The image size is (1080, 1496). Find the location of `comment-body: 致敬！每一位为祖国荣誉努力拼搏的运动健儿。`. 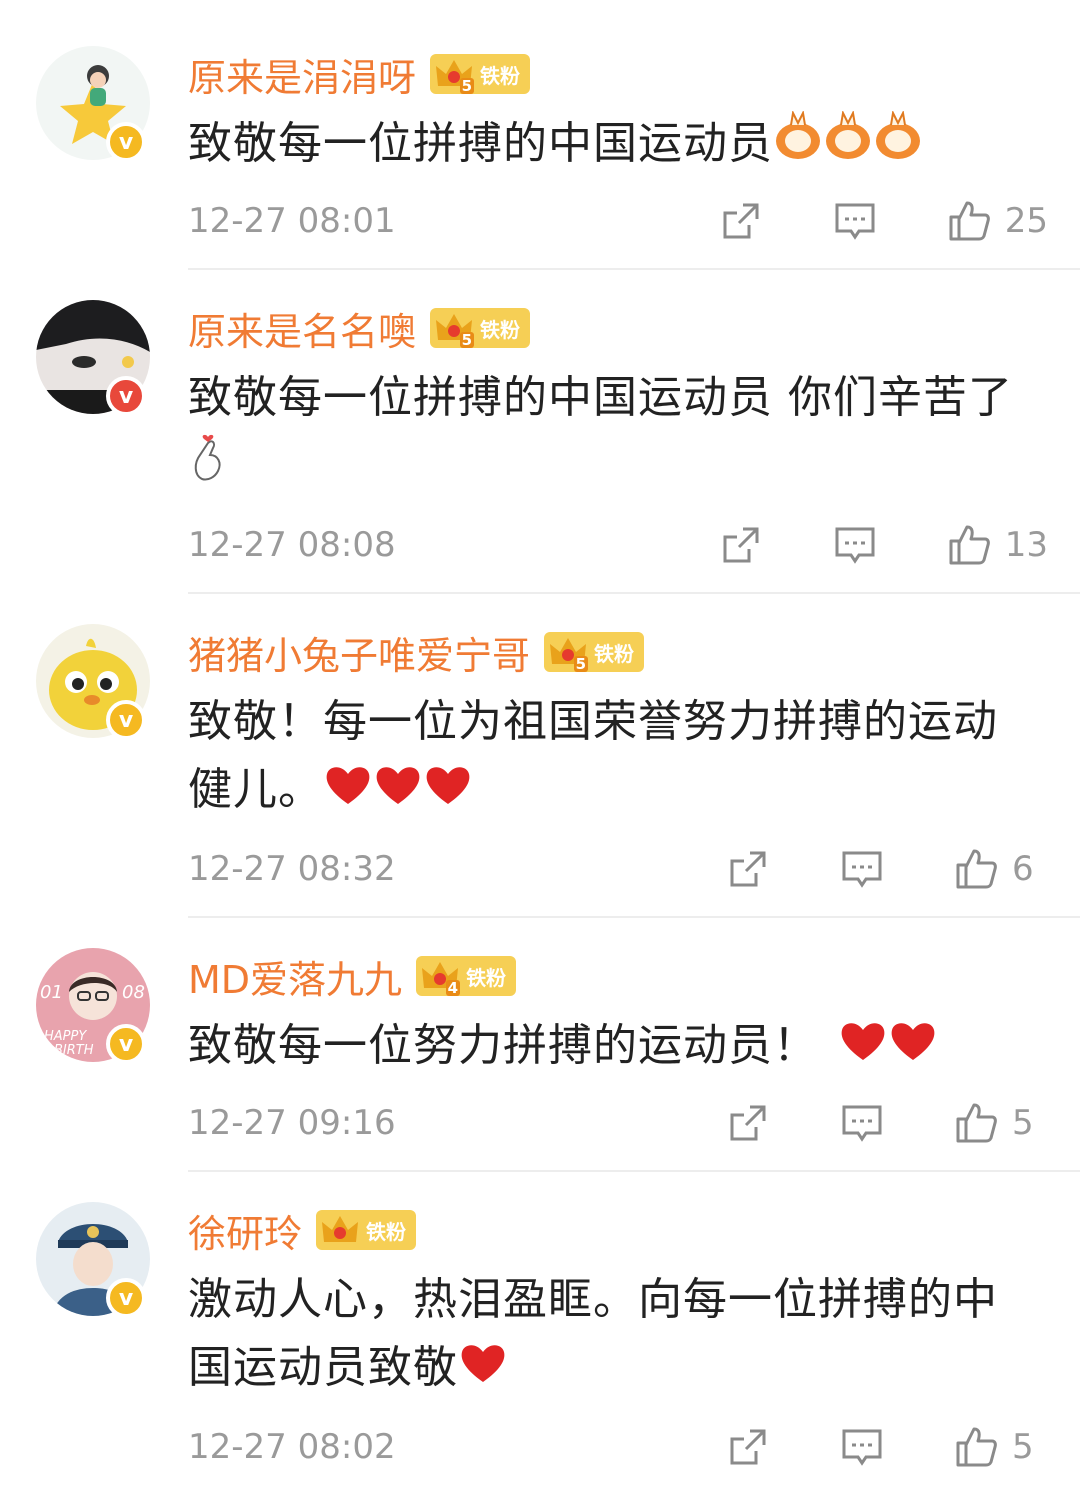

comment-body: 致敬！每一位为祖国荣誉努力拼搏的运动健儿。 is located at coordinates (593, 755).